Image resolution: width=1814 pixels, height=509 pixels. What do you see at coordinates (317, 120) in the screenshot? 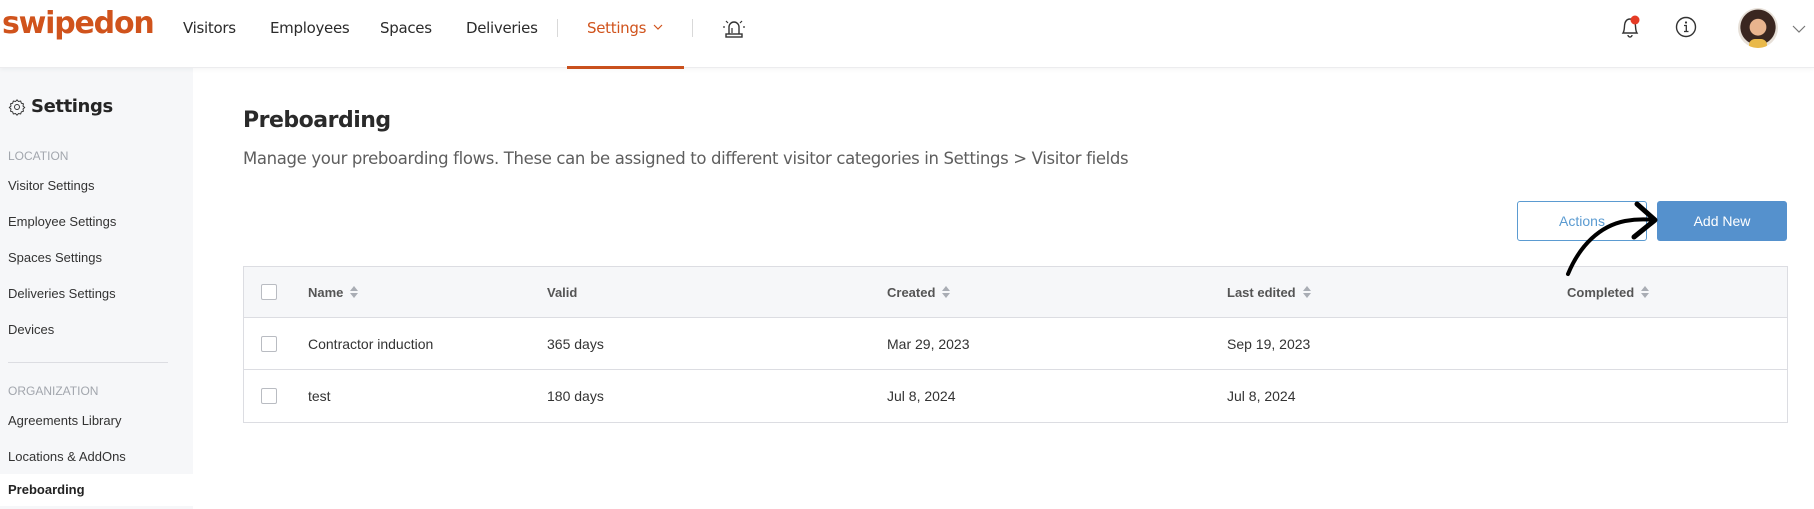
I see `page-title: Preboarding` at bounding box center [317, 120].